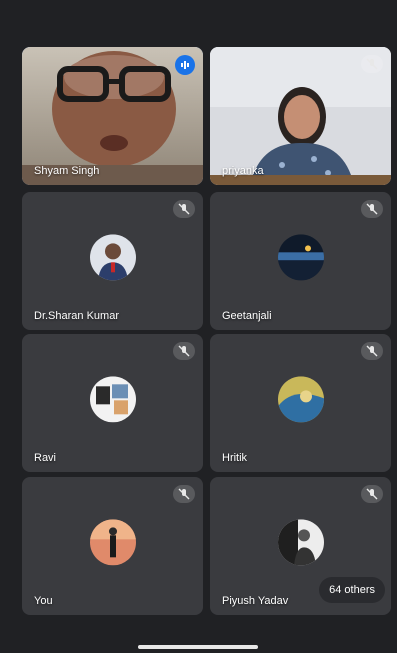 Image resolution: width=397 pixels, height=653 pixels. Describe the element at coordinates (243, 171) in the screenshot. I see `participant-name: priyanka` at that location.